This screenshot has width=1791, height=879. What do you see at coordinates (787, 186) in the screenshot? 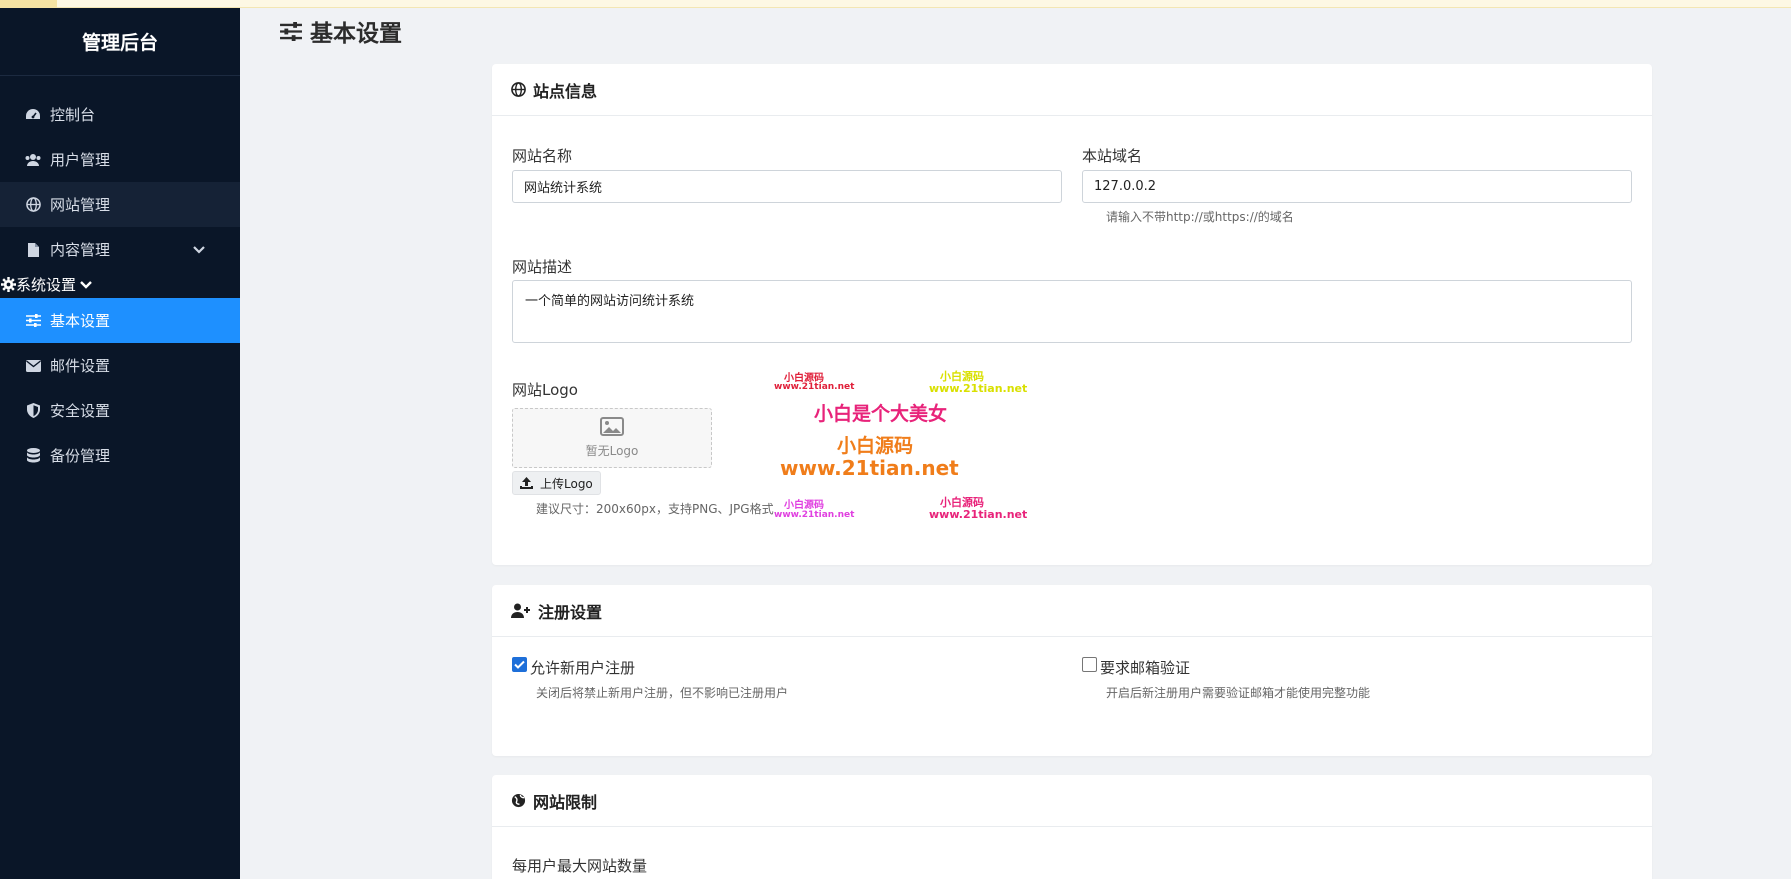
I see `site-name-input: 网站统计系统` at bounding box center [787, 186].